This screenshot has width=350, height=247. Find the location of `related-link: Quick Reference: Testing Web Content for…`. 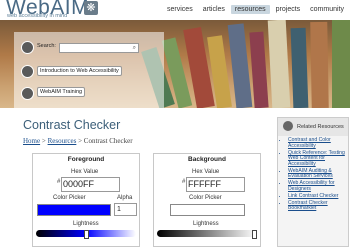

related-link: Quick Reference: Testing Web Content for… is located at coordinates (318, 159).